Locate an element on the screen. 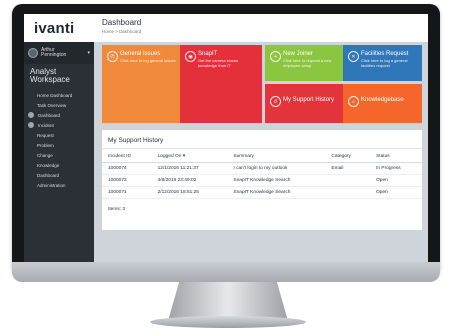  table-cell: 1000071 is located at coordinates (127, 192).